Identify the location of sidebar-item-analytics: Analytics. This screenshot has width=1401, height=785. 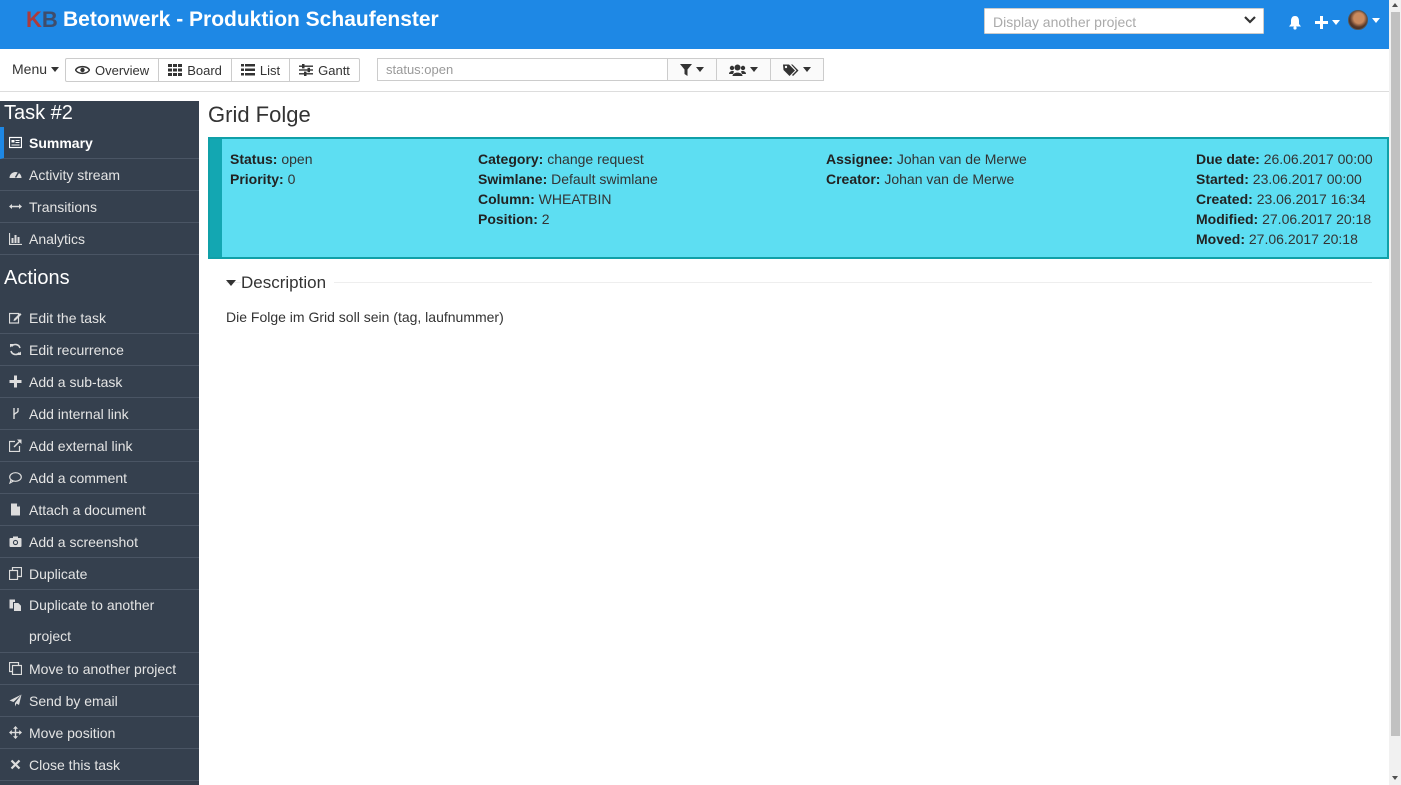
(99, 239).